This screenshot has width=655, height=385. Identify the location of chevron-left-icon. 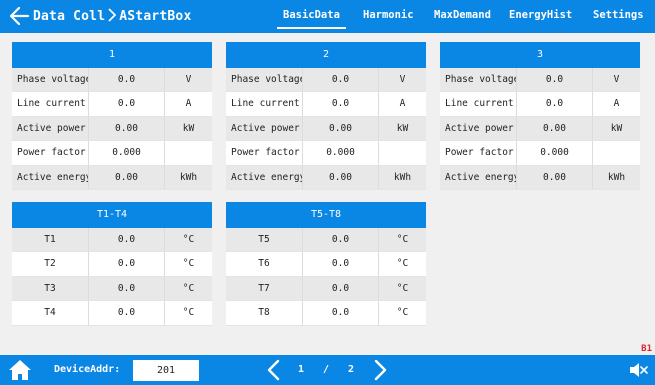
(274, 370).